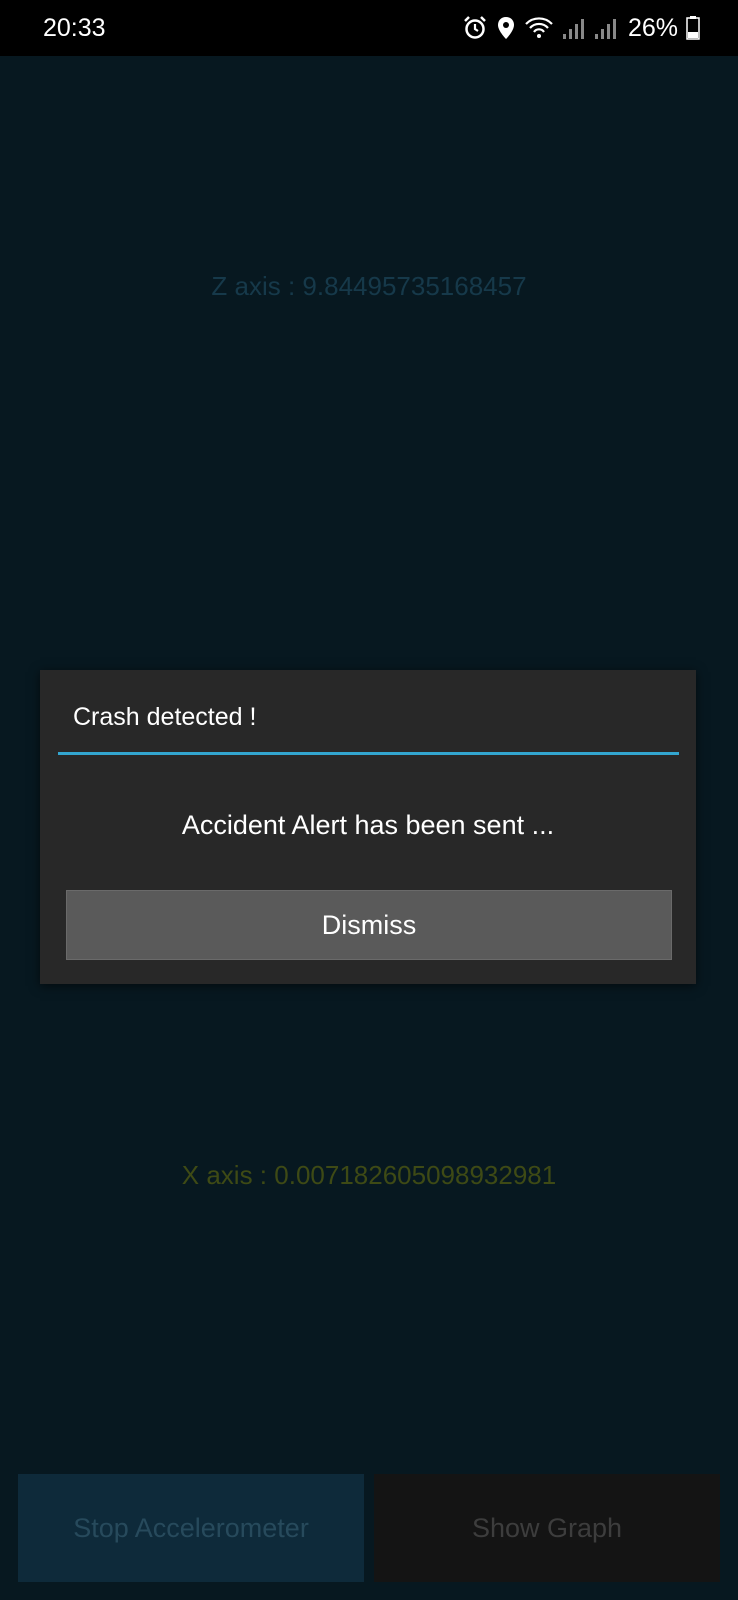 The image size is (738, 1600). I want to click on battery-percent: 26%, so click(652, 28).